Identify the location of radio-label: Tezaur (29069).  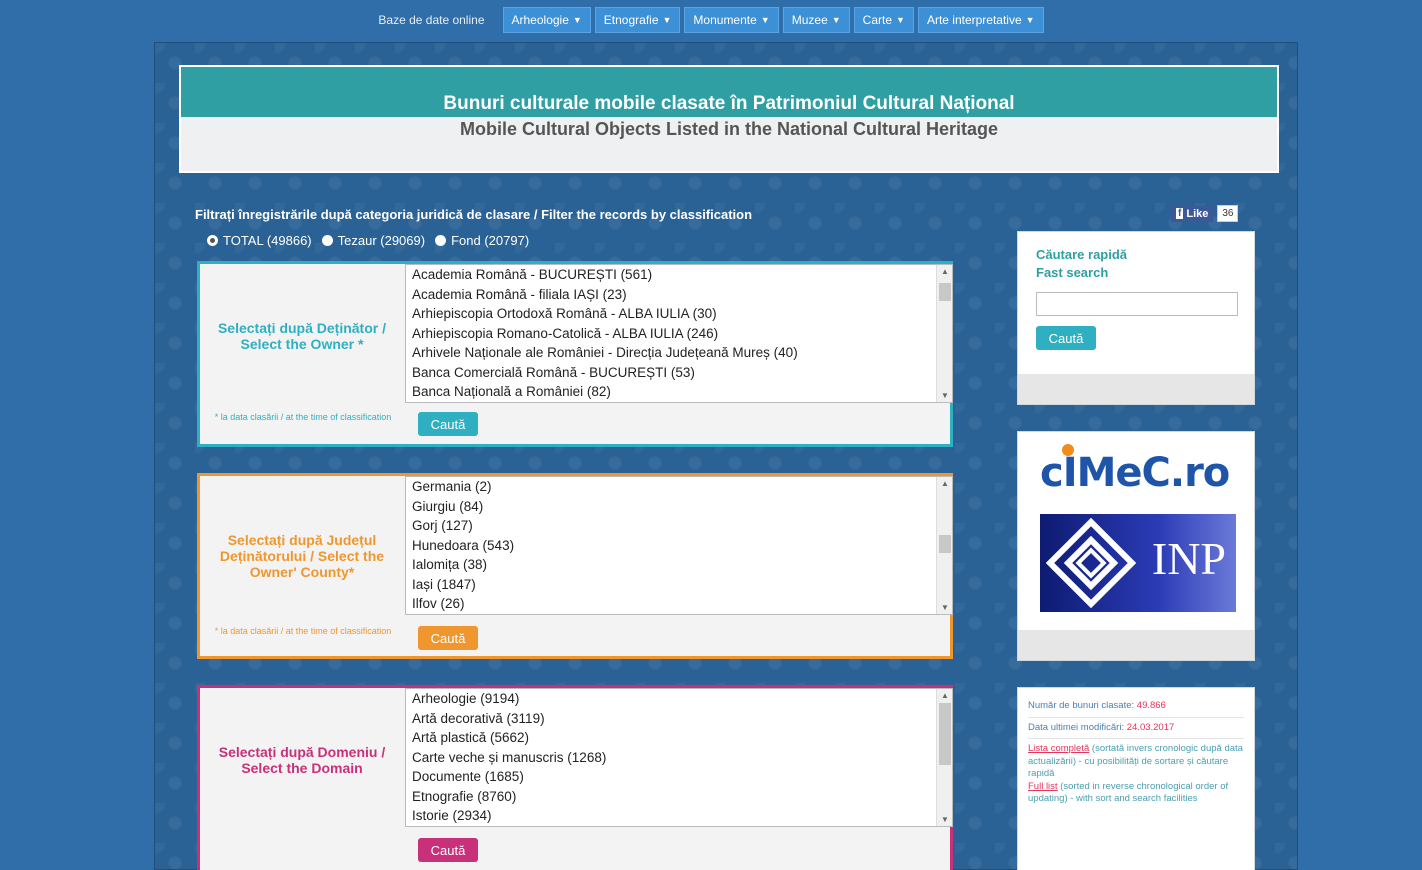
(381, 240).